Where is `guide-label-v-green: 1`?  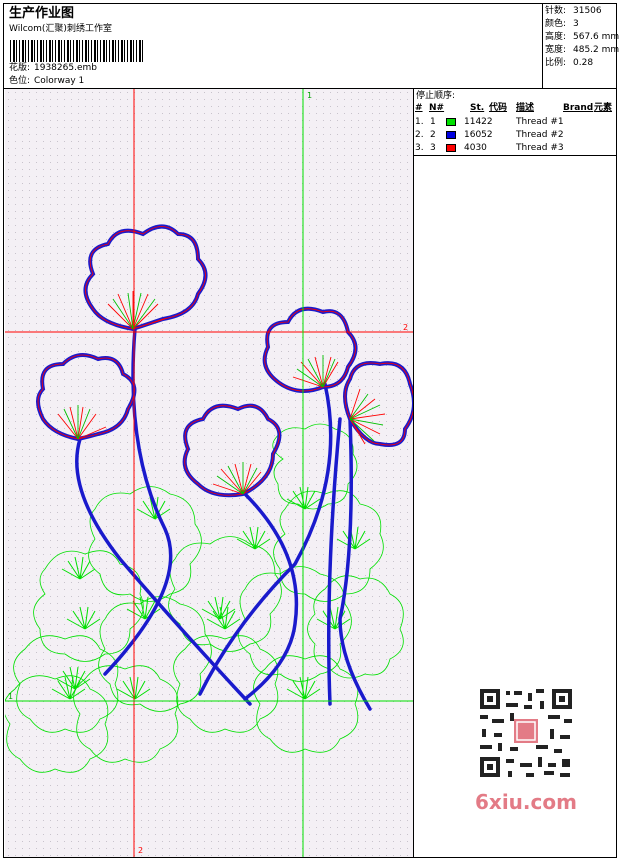
guide-label-v-green: 1 is located at coordinates (310, 95).